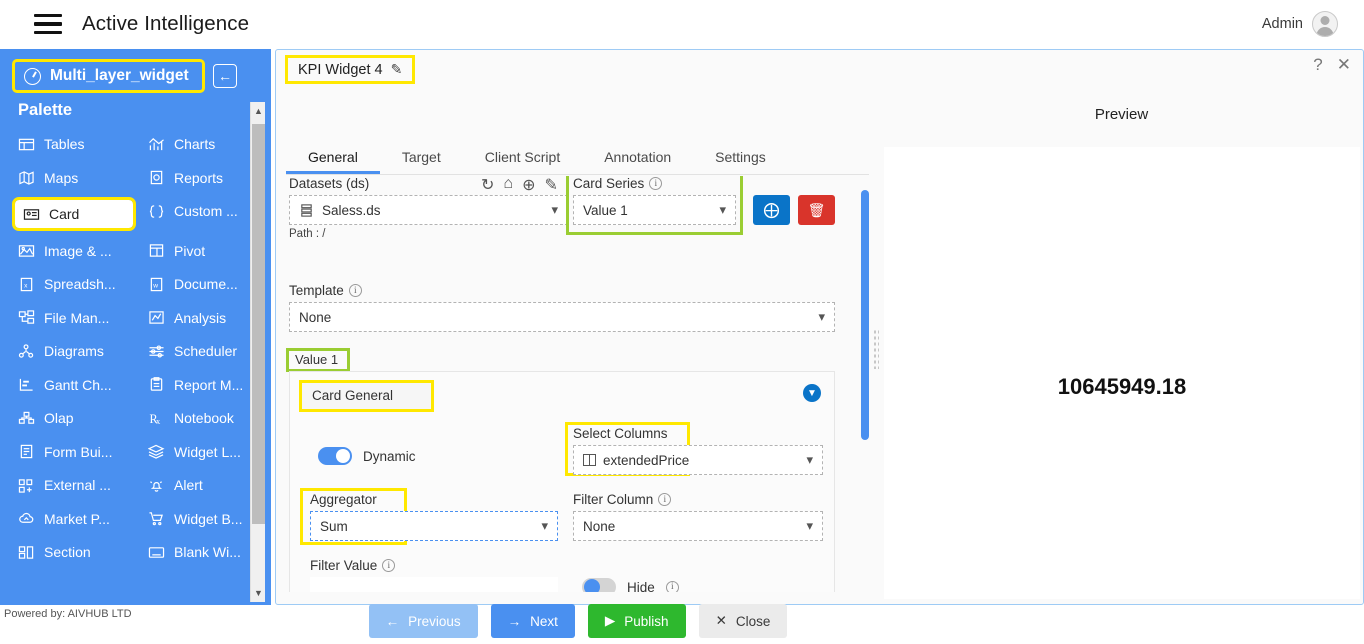 The height and width of the screenshot is (644, 1364). Describe the element at coordinates (258, 324) in the screenshot. I see `sidebar-scroll-thumb` at that location.